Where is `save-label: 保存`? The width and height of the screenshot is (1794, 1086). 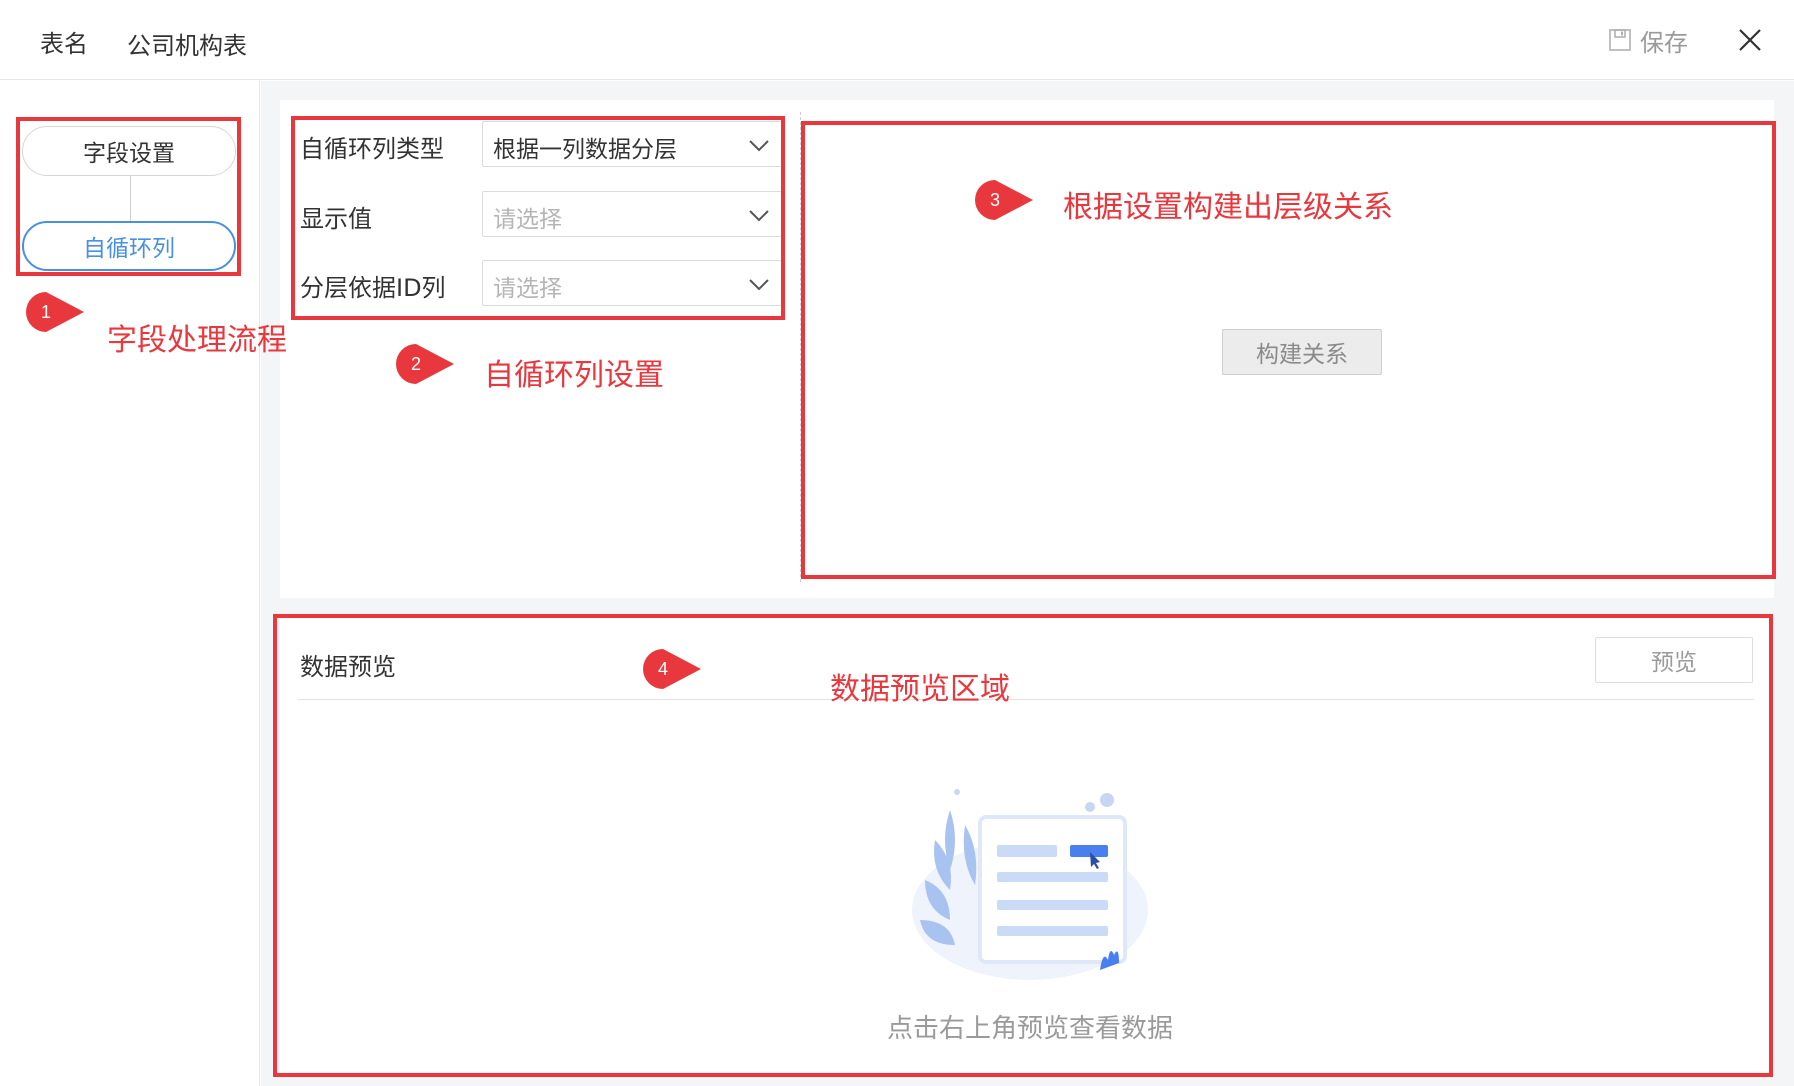
save-label: 保存 is located at coordinates (1664, 42).